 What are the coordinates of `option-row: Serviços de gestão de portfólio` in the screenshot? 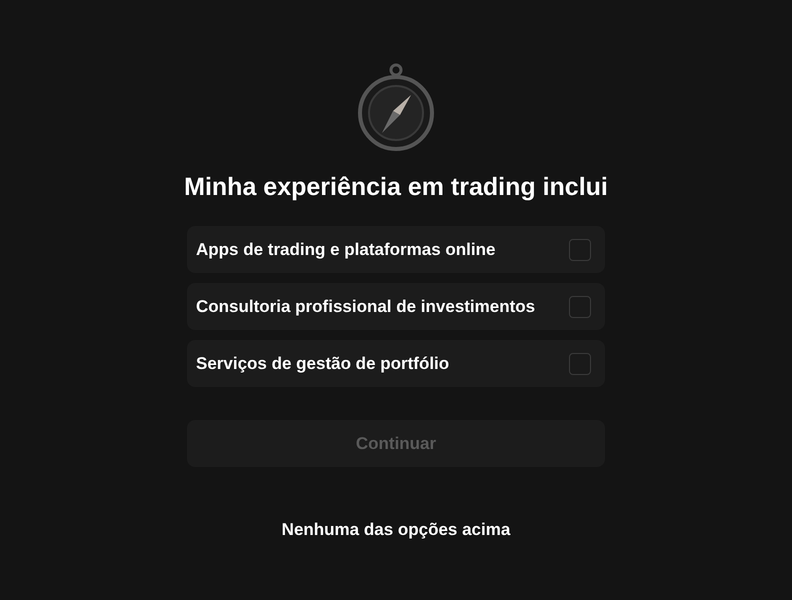 It's located at (396, 363).